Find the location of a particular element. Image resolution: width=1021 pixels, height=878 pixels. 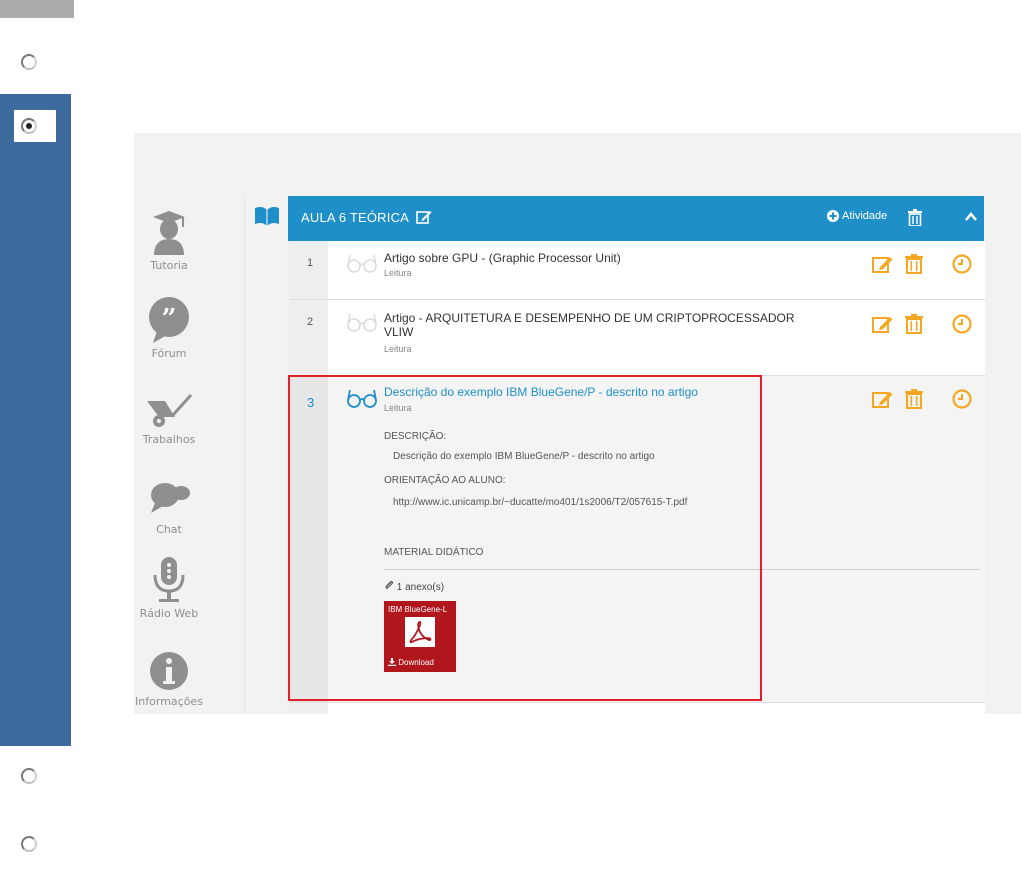

divider is located at coordinates (244, 454).